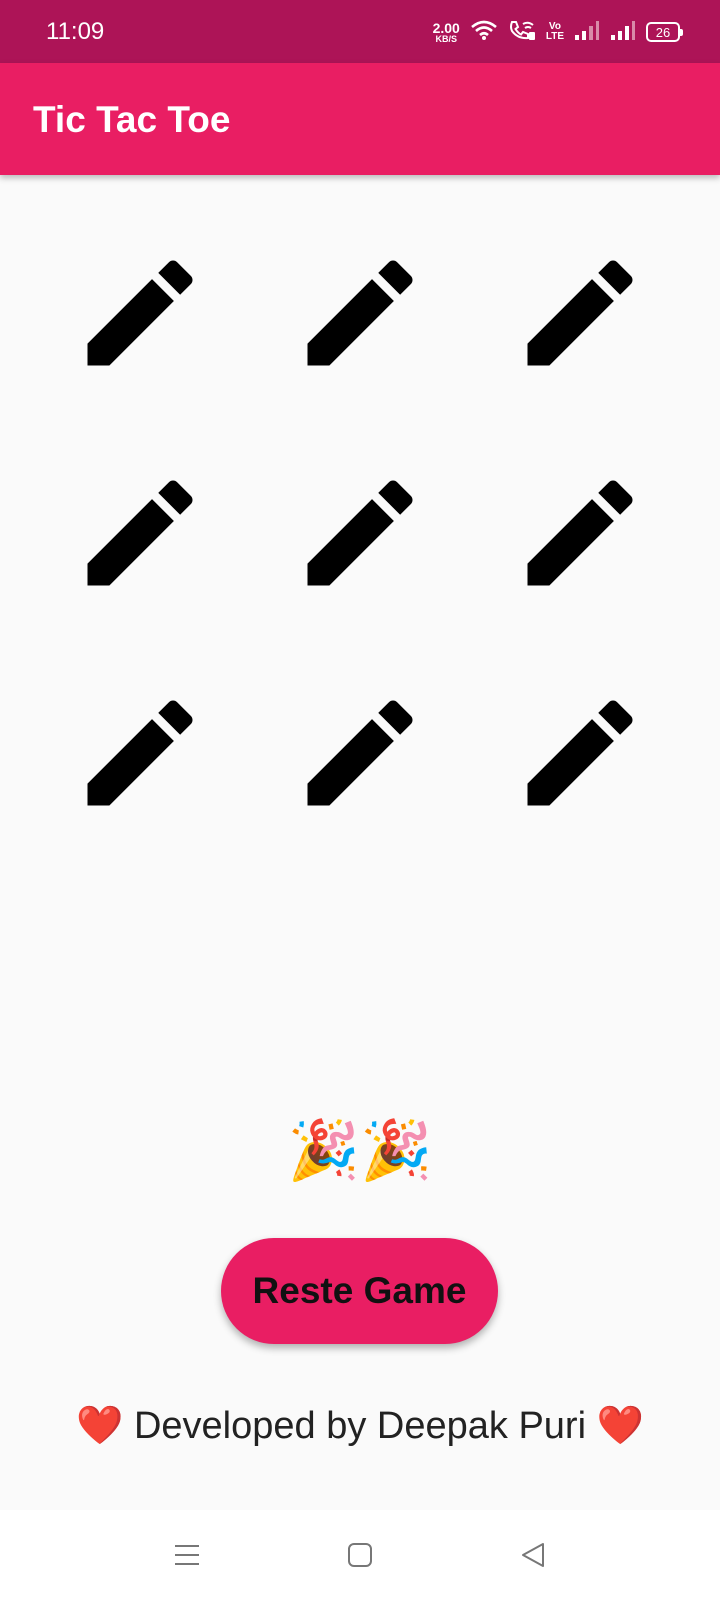 The width and height of the screenshot is (720, 1600). What do you see at coordinates (446, 27) in the screenshot?
I see `network-speed-value: 2.00` at bounding box center [446, 27].